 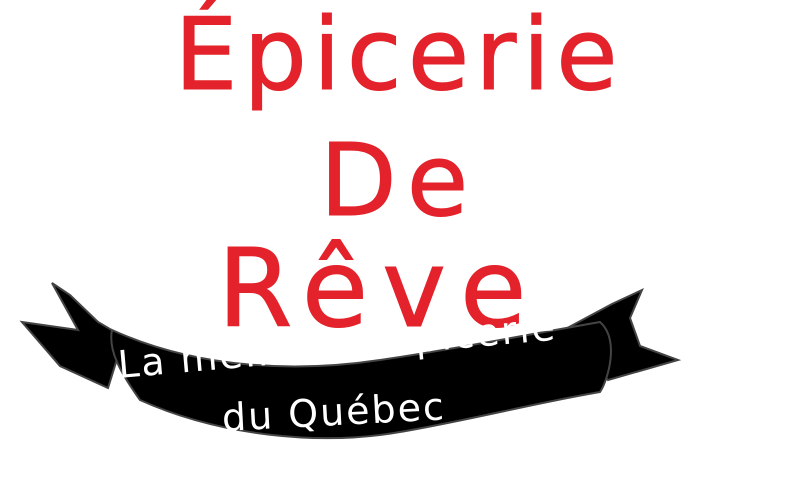 I want to click on title-line-2: De, so click(x=399, y=180).